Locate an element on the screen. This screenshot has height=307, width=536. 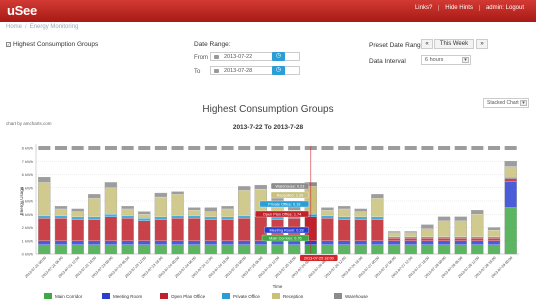
tooltip-text: Warehouse: 0.23 is located at coordinates (290, 187).